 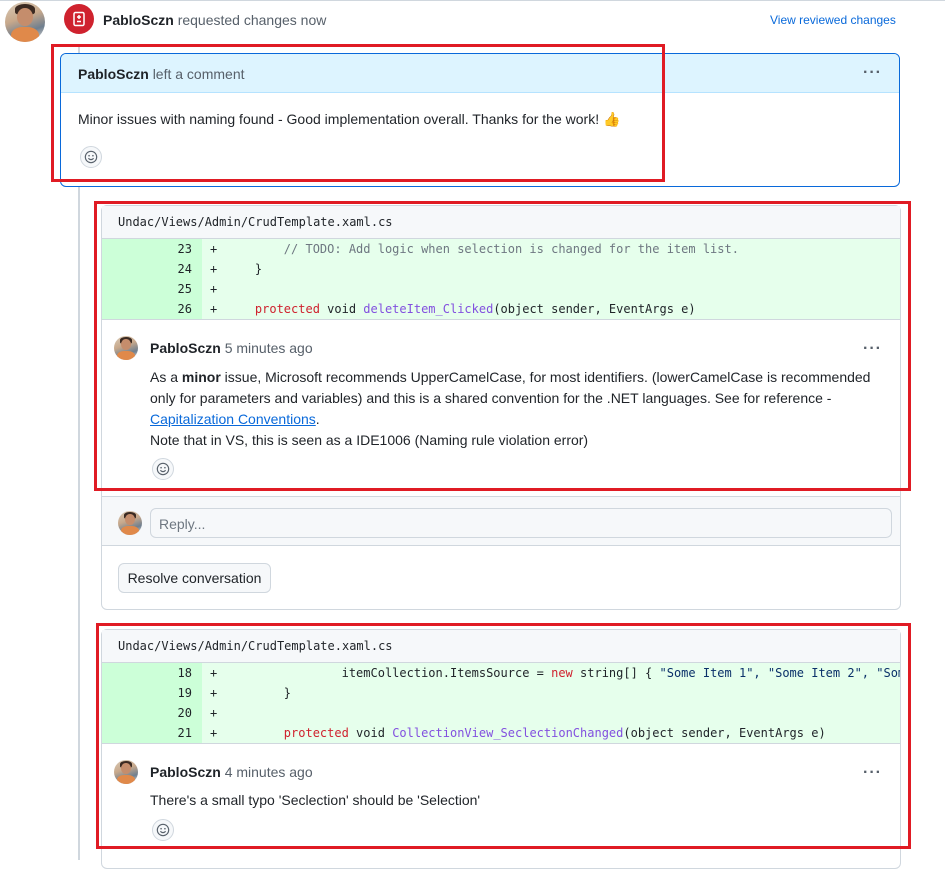 I want to click on review-author-link: PabloSczn, so click(x=138, y=20).